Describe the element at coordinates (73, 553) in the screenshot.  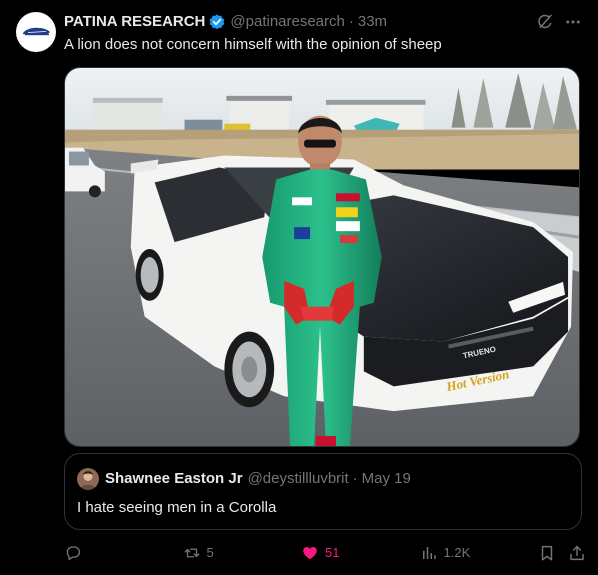
I see `reply-icon` at that location.